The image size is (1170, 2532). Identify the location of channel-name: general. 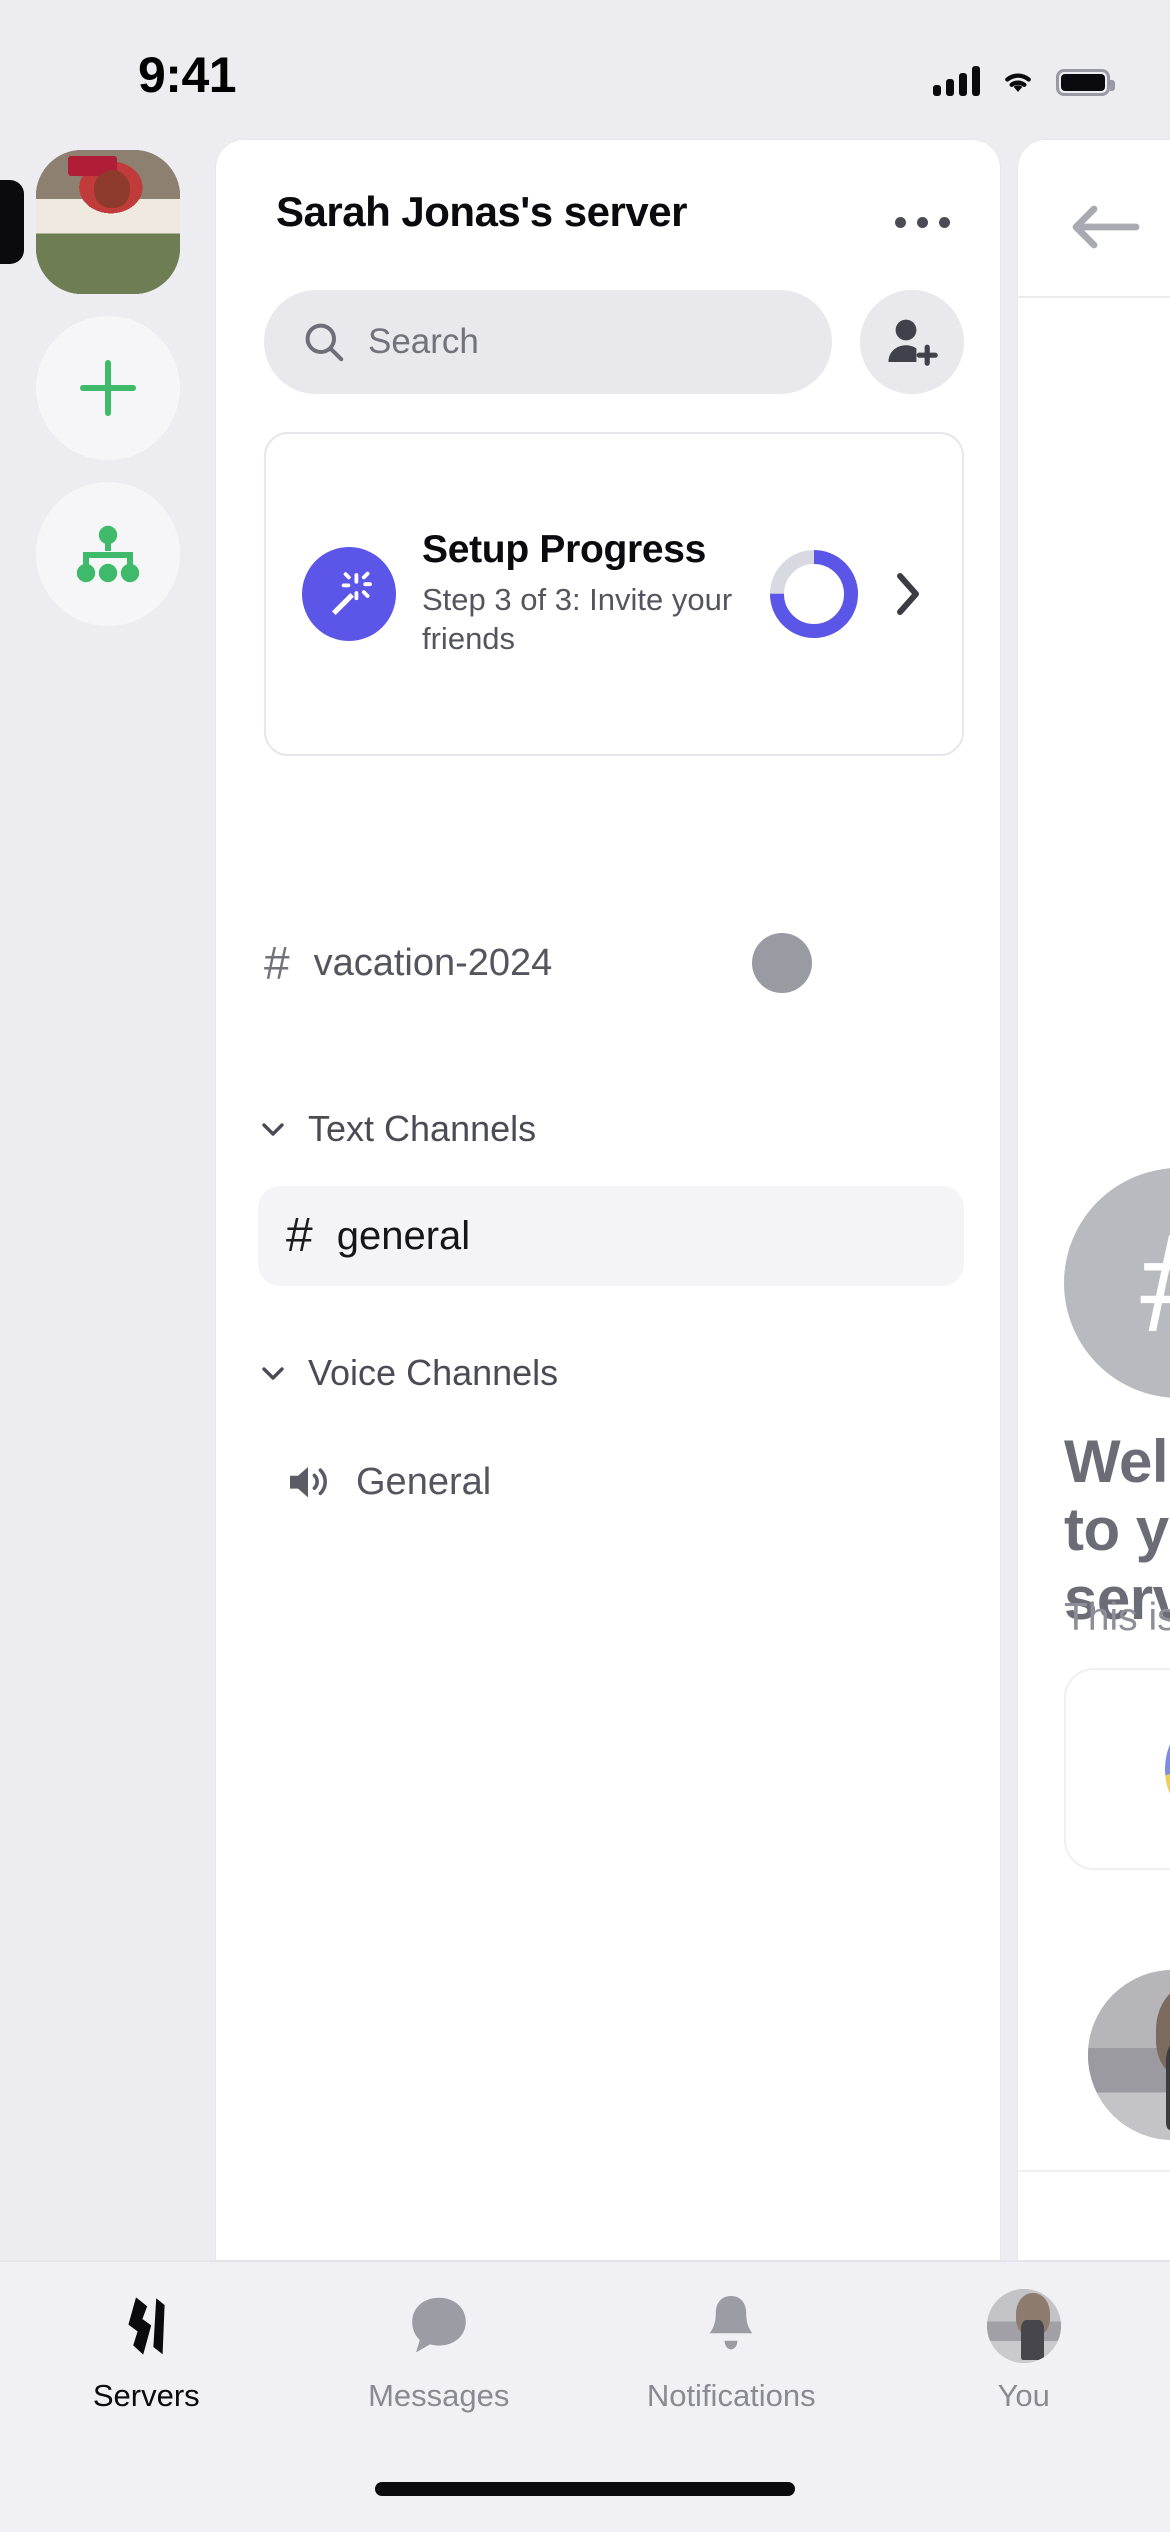
(403, 1235).